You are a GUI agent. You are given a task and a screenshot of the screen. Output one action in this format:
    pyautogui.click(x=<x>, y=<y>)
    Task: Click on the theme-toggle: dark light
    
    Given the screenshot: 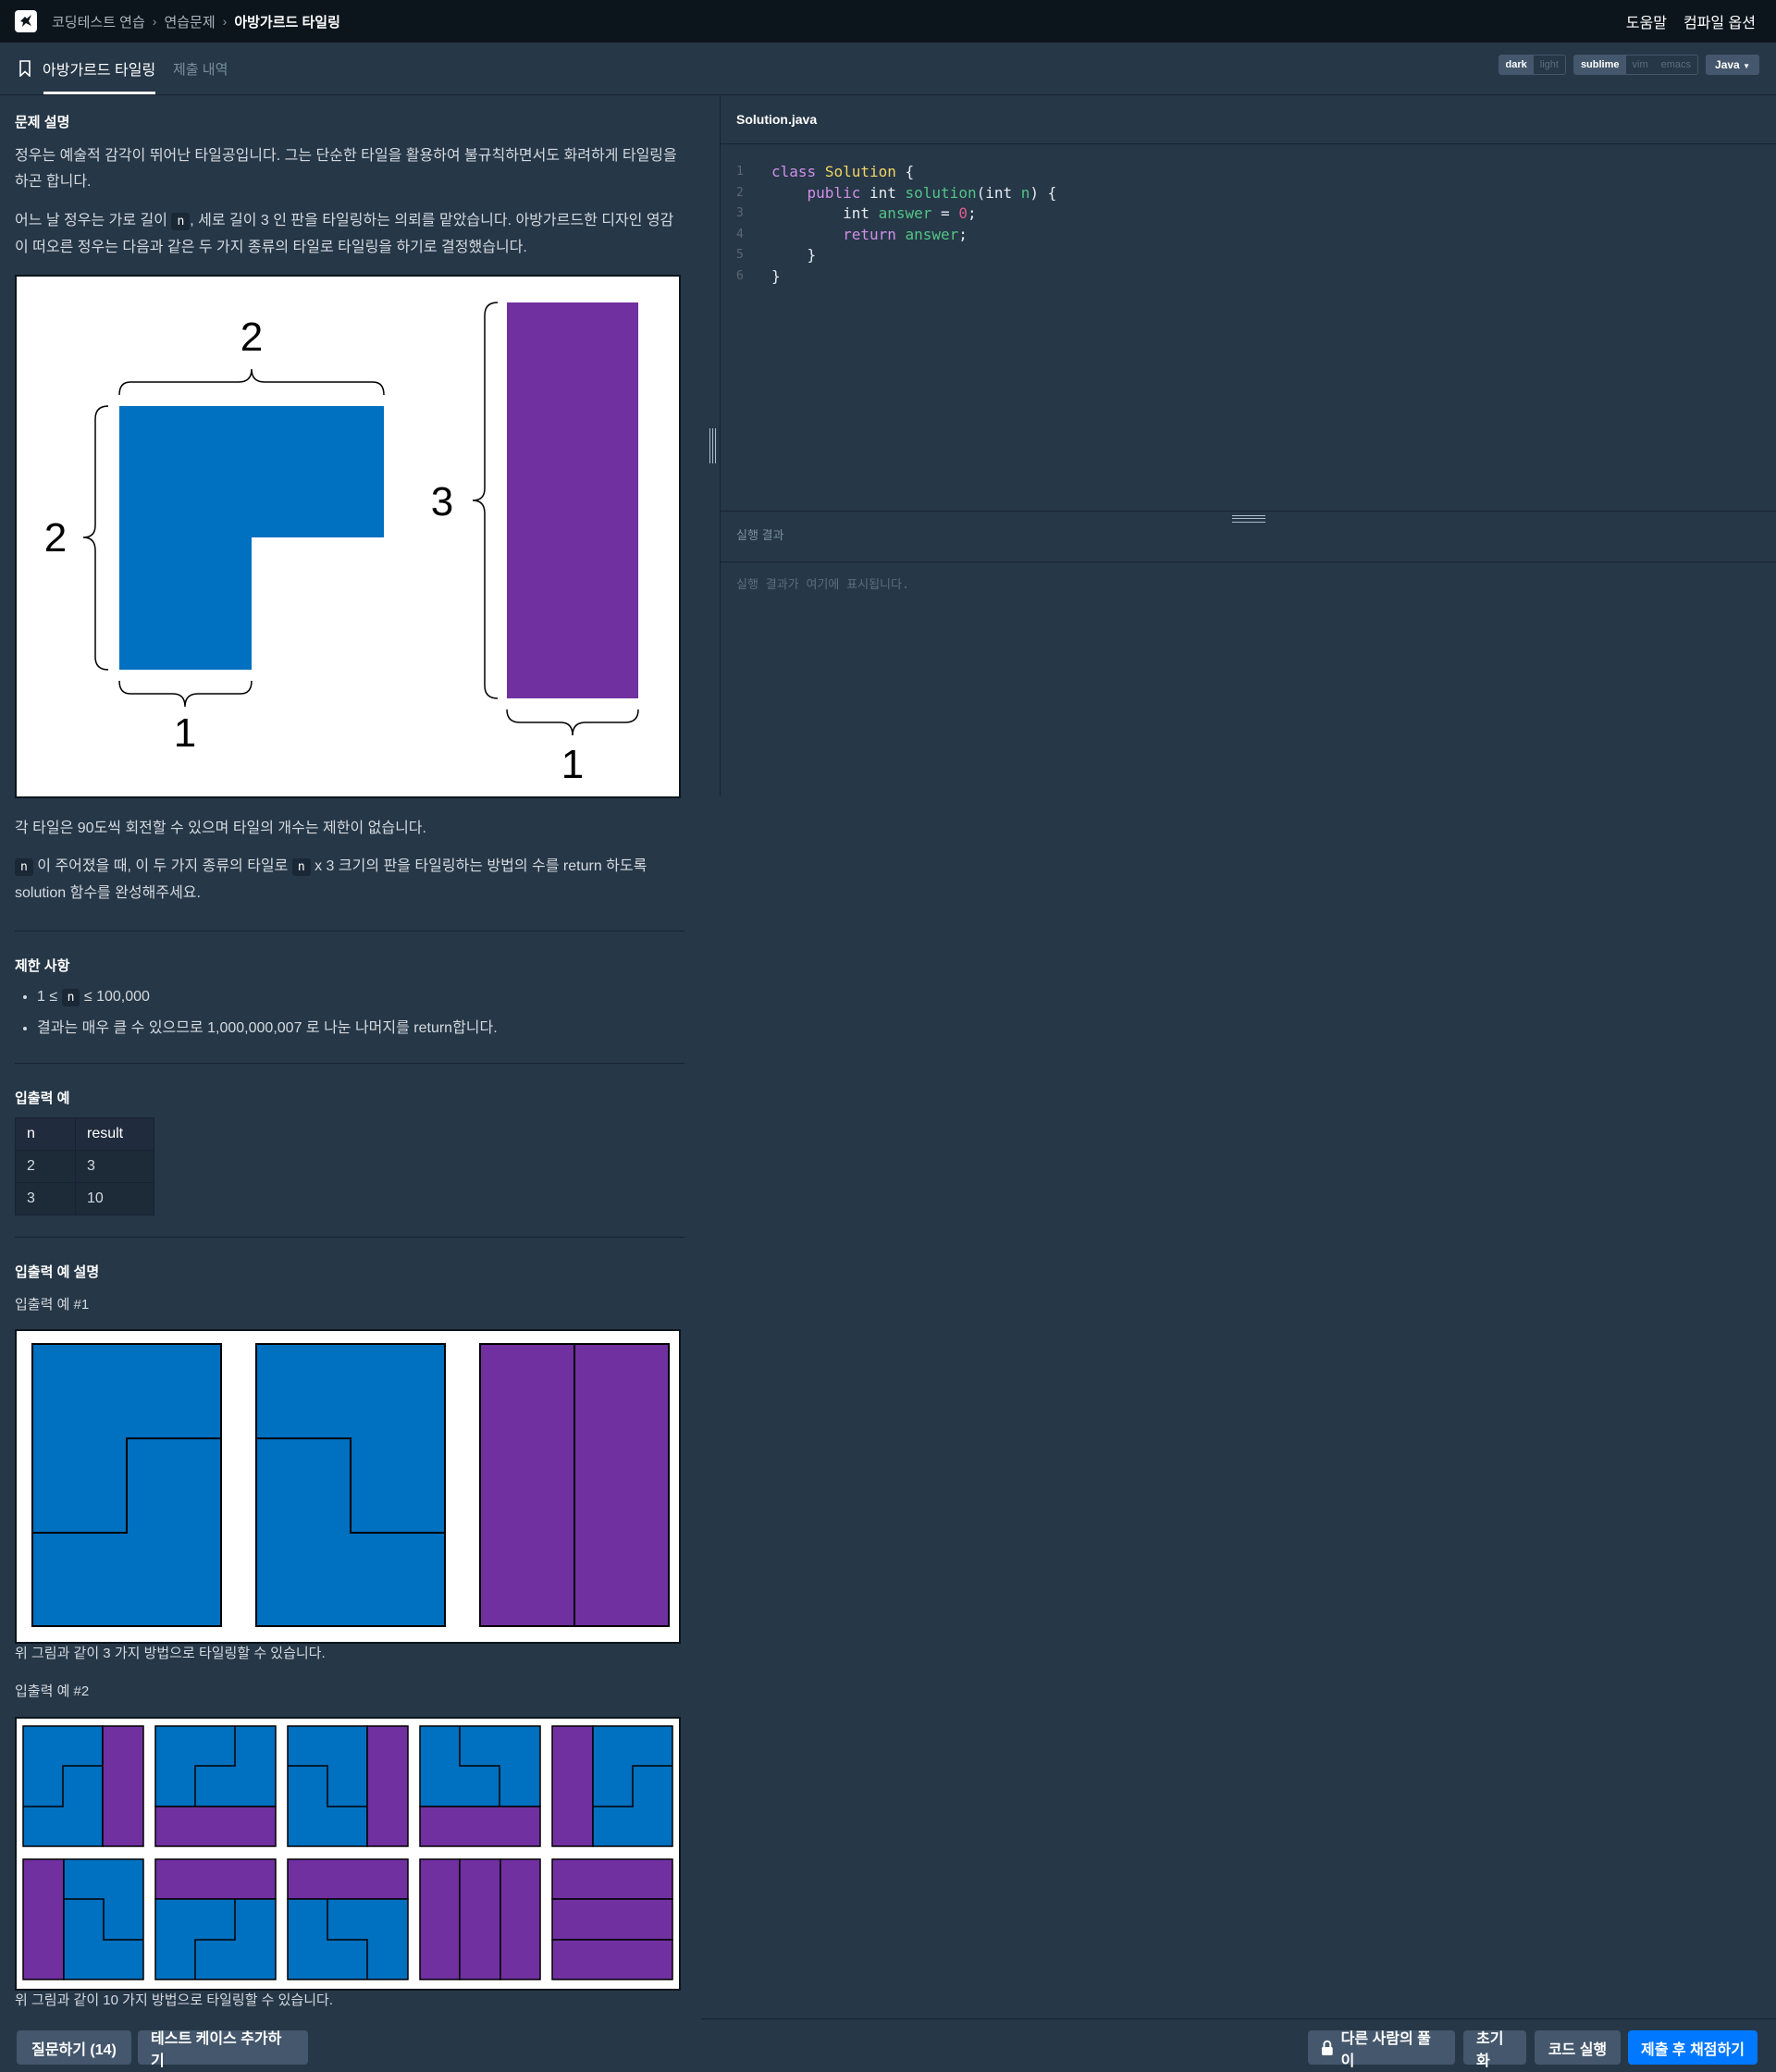 What is the action you would take?
    pyautogui.click(x=1532, y=65)
    